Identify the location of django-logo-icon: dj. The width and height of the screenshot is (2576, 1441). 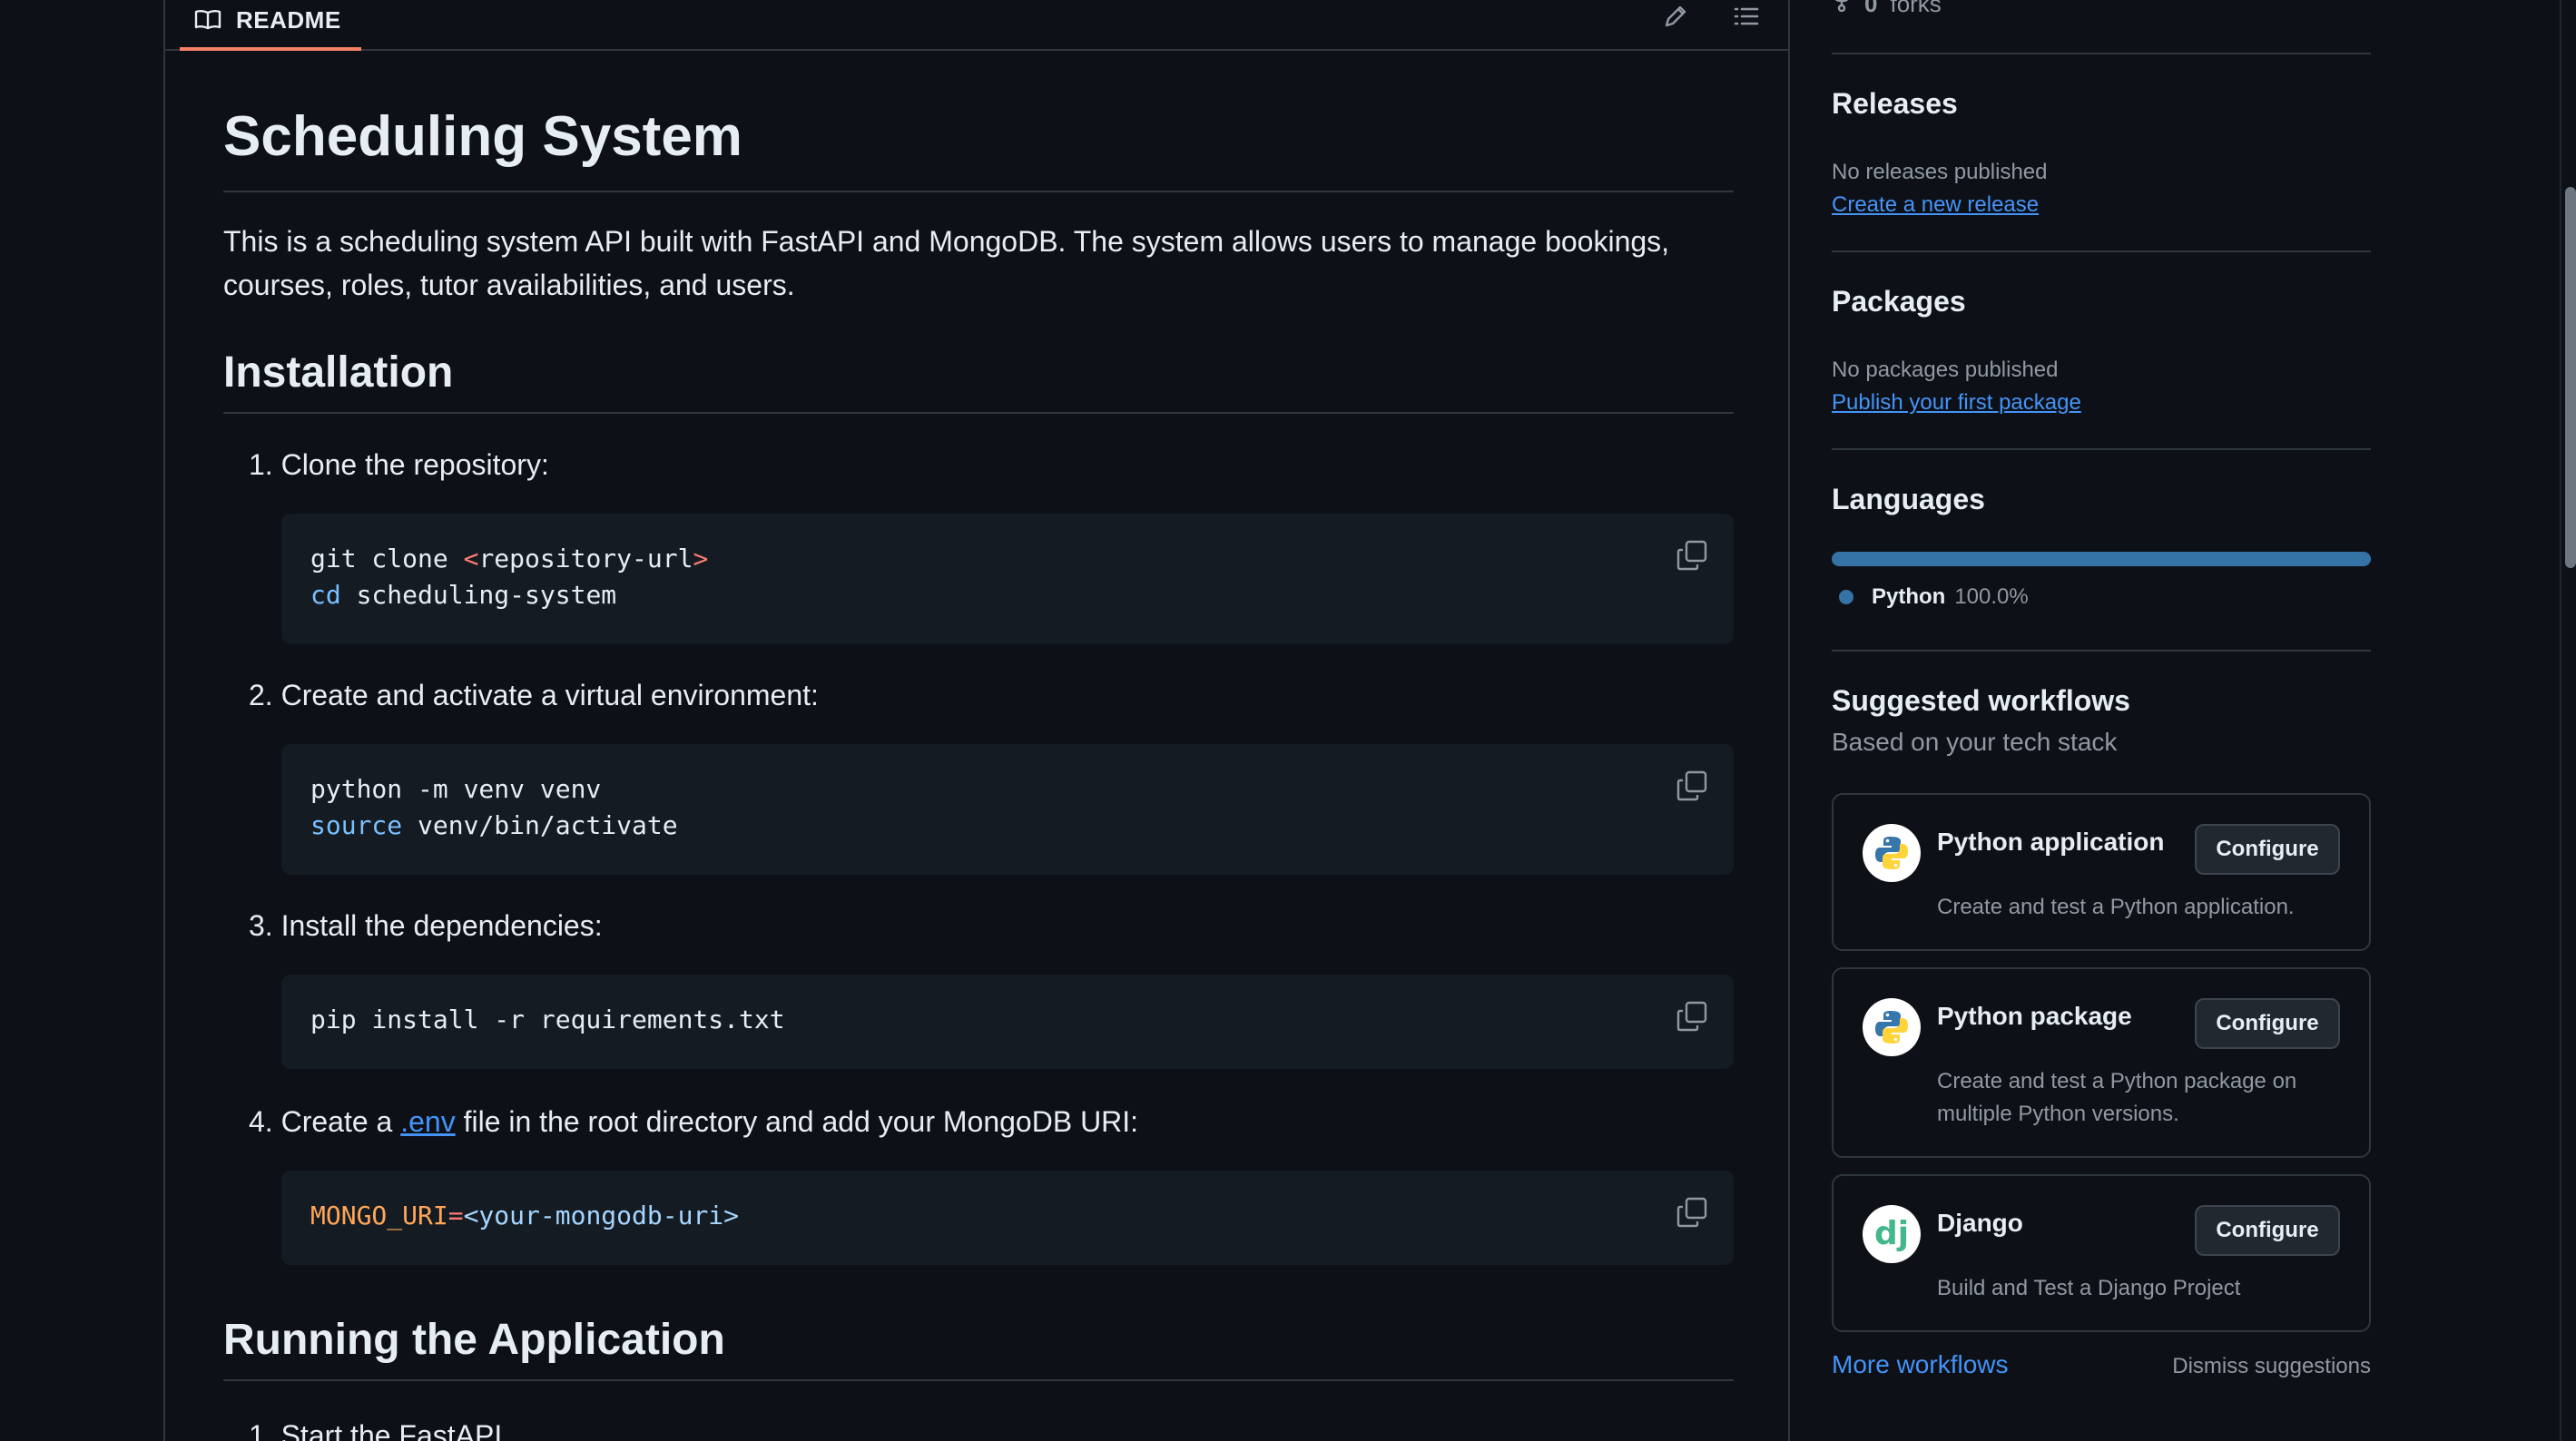
(1892, 1234).